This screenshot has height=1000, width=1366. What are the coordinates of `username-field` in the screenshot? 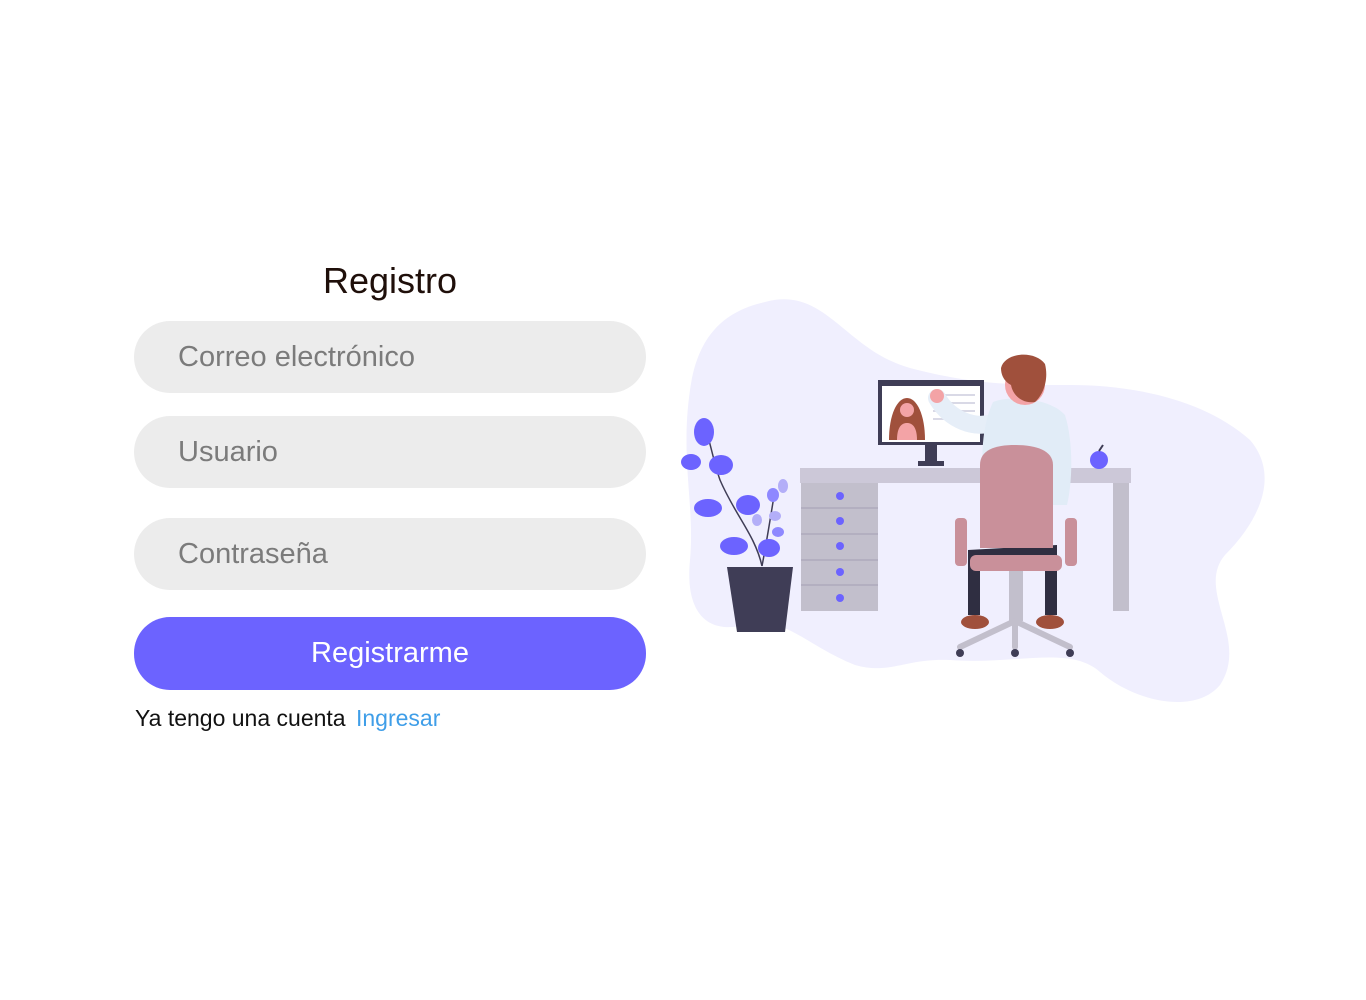 It's located at (390, 452).